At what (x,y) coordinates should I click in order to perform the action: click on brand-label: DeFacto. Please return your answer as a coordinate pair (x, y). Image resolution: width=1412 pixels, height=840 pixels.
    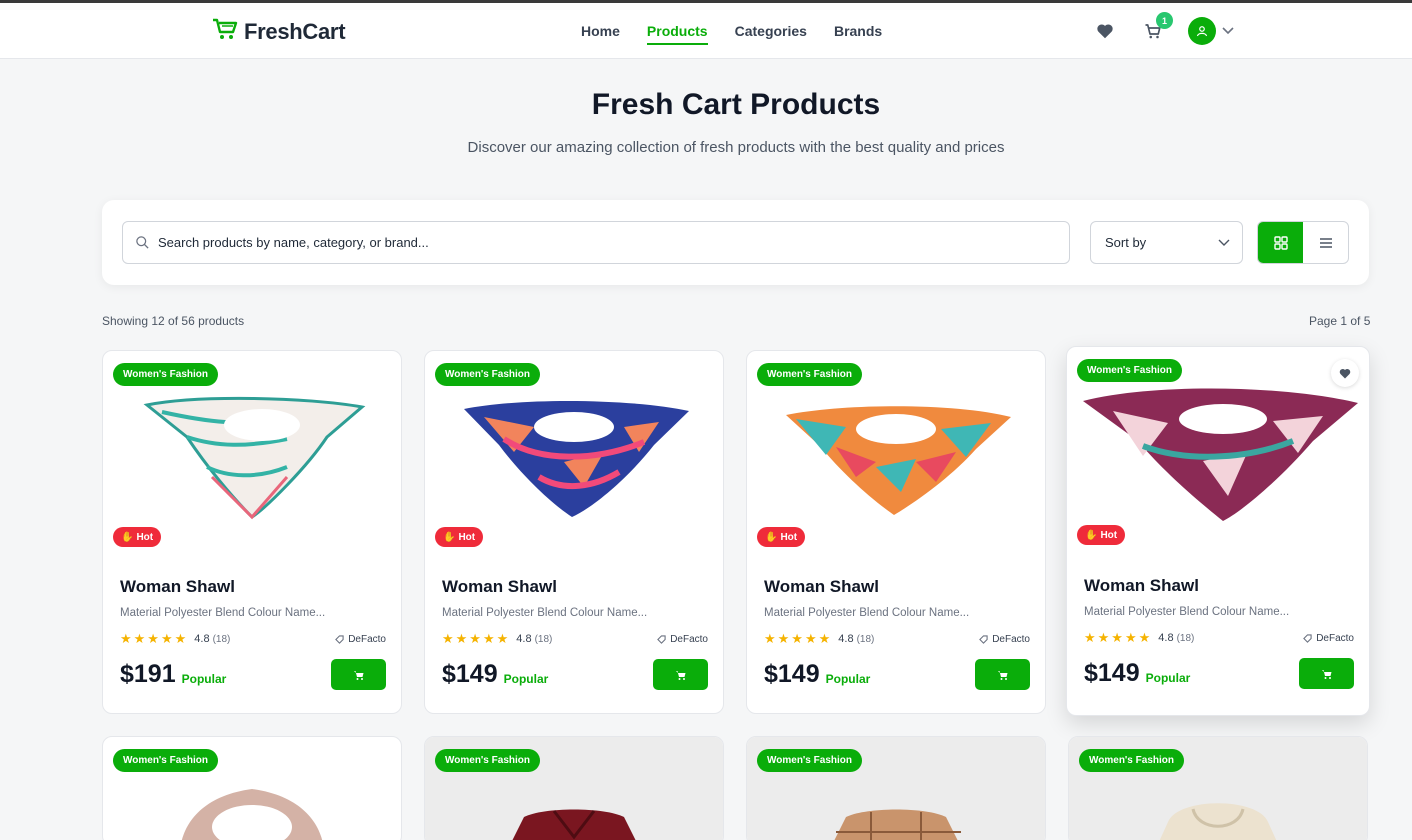
    Looking at the image, I should click on (682, 639).